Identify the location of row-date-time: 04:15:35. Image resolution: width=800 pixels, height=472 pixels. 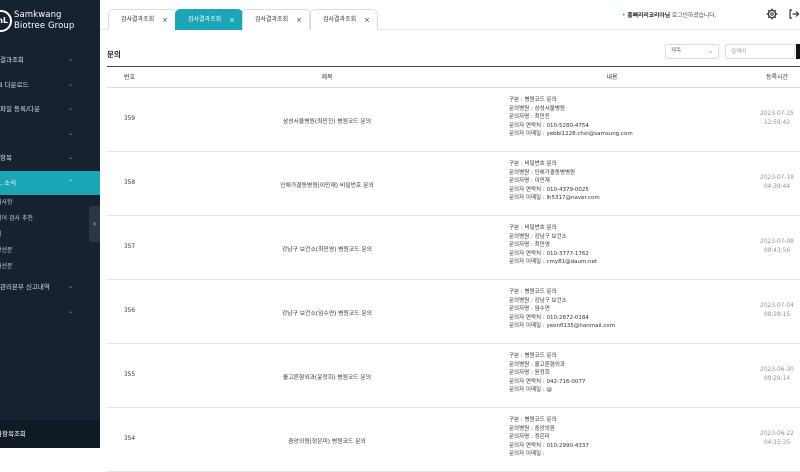
(777, 443).